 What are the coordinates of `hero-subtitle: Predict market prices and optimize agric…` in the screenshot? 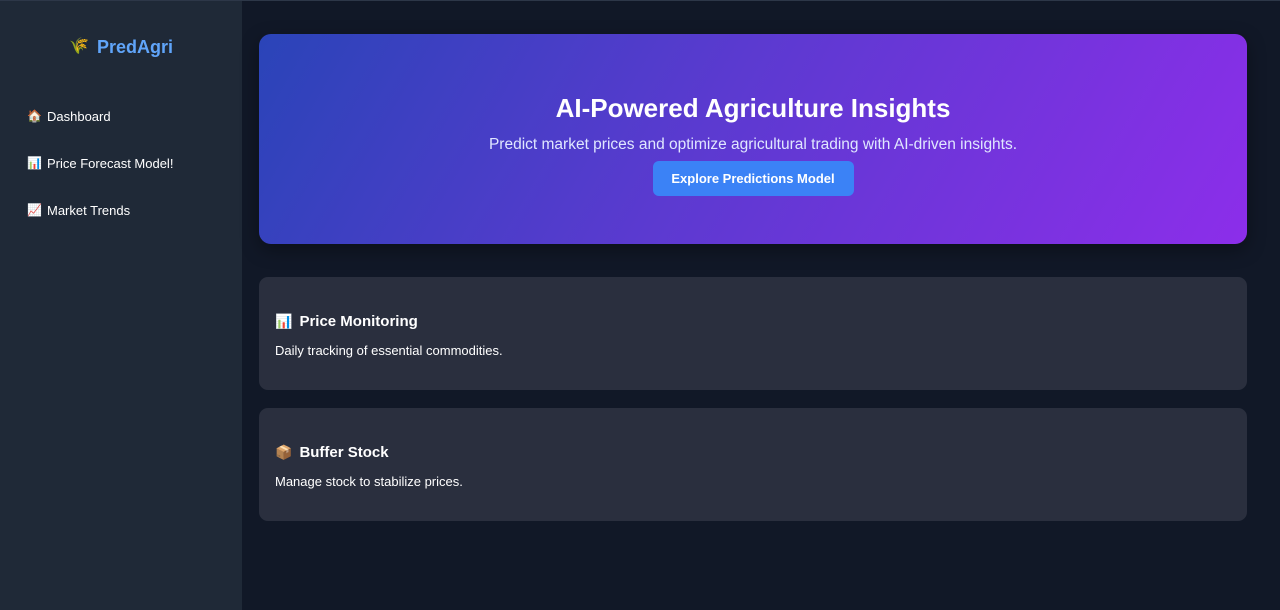 It's located at (753, 144).